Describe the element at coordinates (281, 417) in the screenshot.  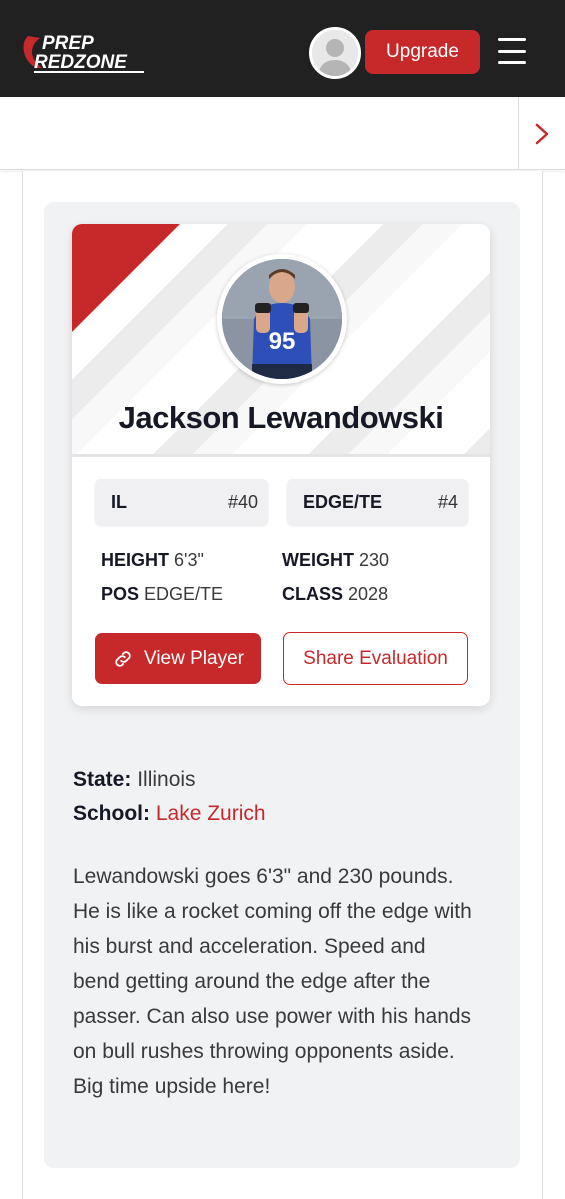
I see `player-name: Jackson Lewandowski` at that location.